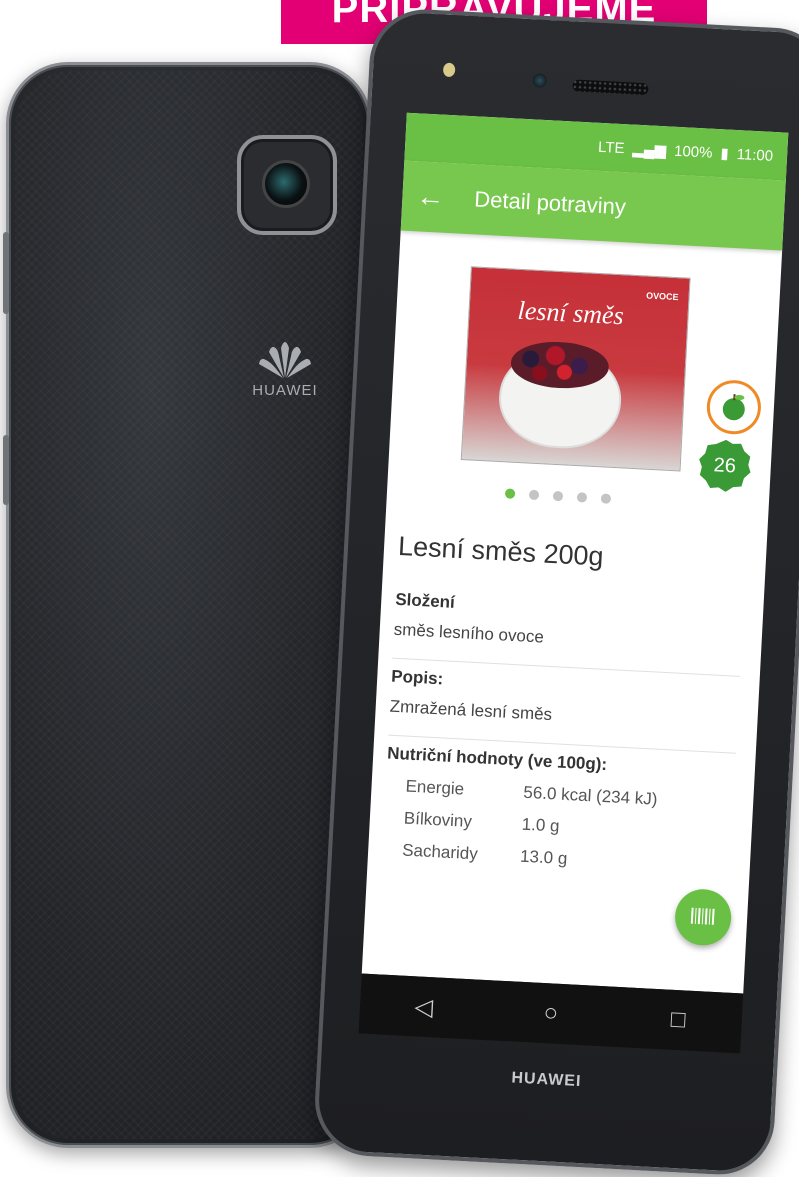 Image resolution: width=799 pixels, height=1177 pixels. What do you see at coordinates (662, 296) in the screenshot?
I see `pack-tag: OVOCE` at bounding box center [662, 296].